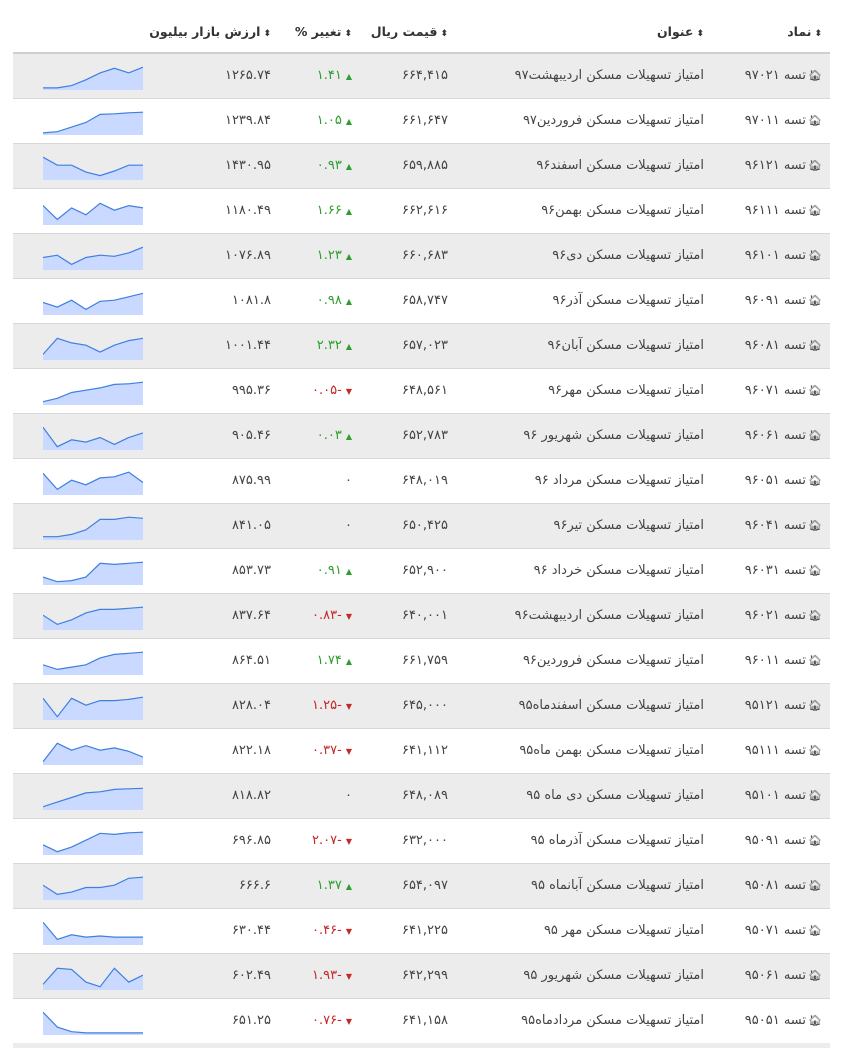 Image resolution: width=850 pixels, height=1048 pixels. I want to click on symbol-cell: 🏠︎تسه ۹۶۰۸۱, so click(783, 345).